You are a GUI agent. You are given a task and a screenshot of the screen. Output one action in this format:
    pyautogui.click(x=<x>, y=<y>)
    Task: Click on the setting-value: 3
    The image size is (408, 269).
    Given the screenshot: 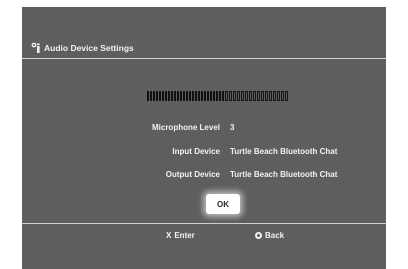 What is the action you would take?
    pyautogui.click(x=232, y=127)
    